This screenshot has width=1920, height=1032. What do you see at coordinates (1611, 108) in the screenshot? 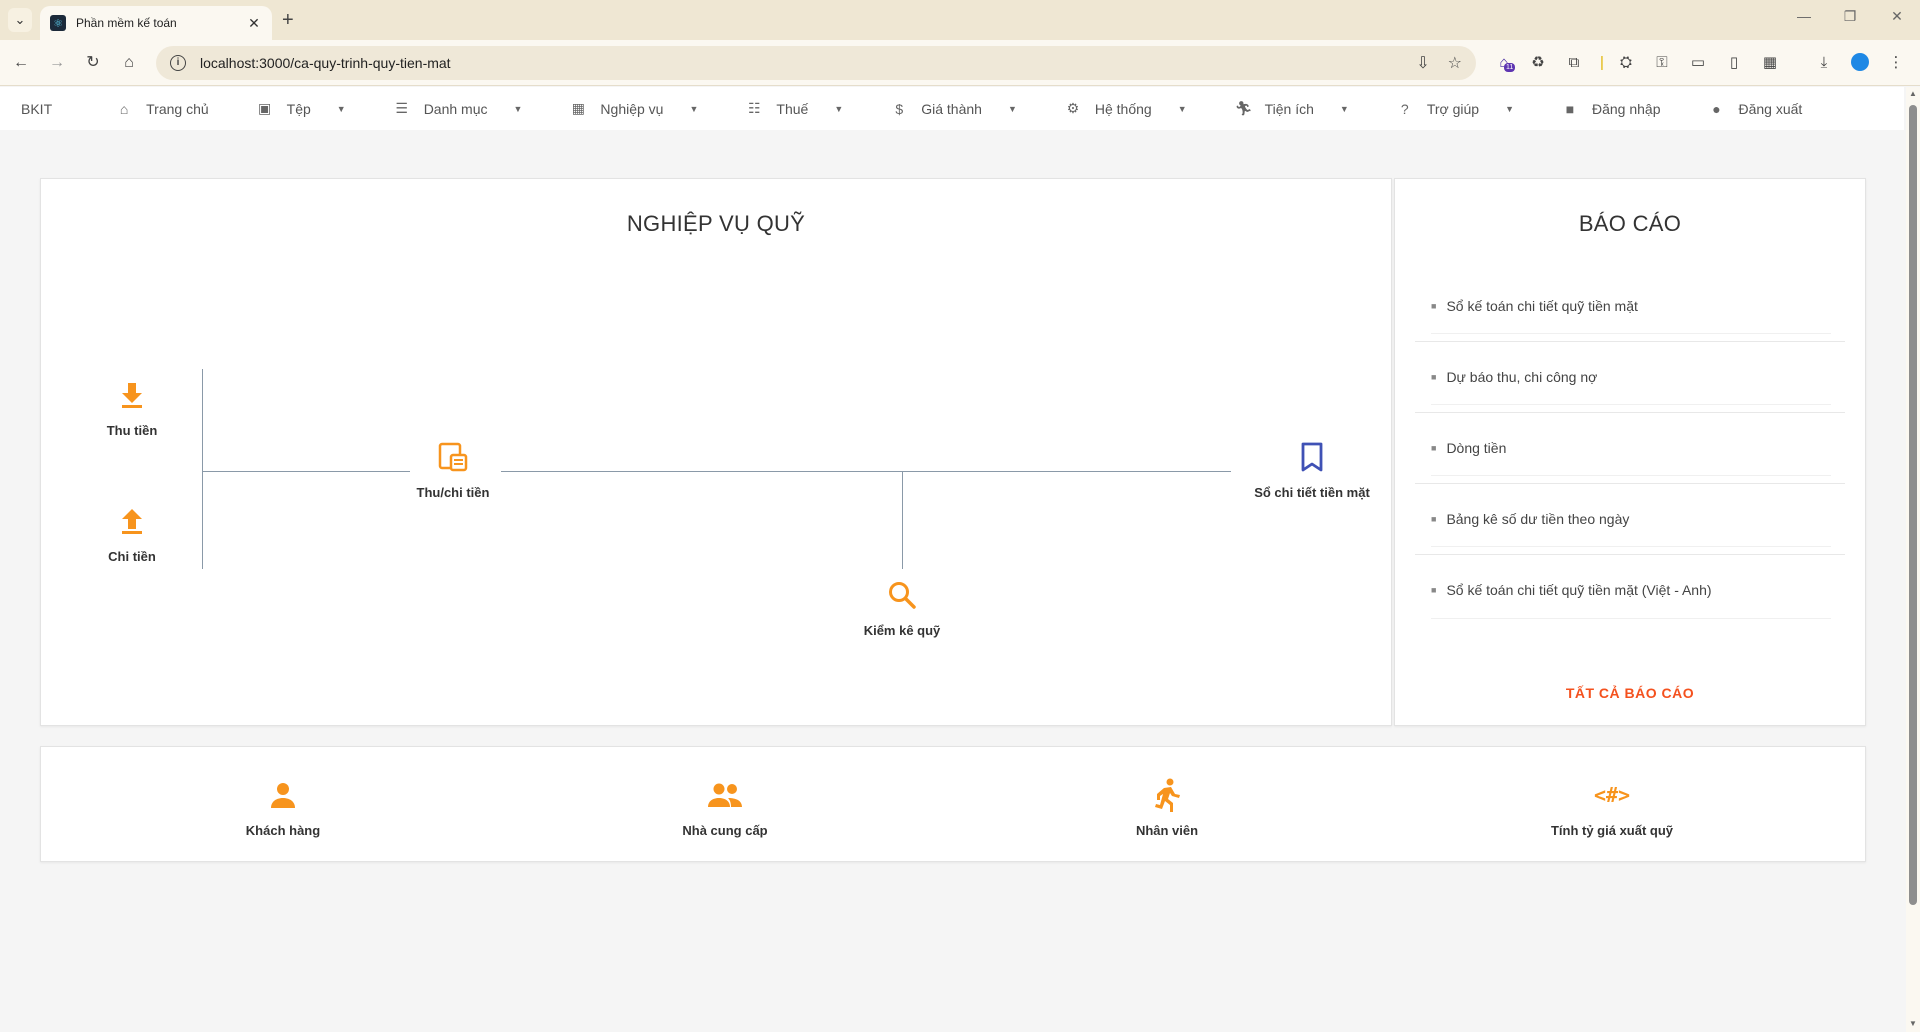
I see `nav-item-dang-nhap: ■ Đăng nhập` at bounding box center [1611, 108].